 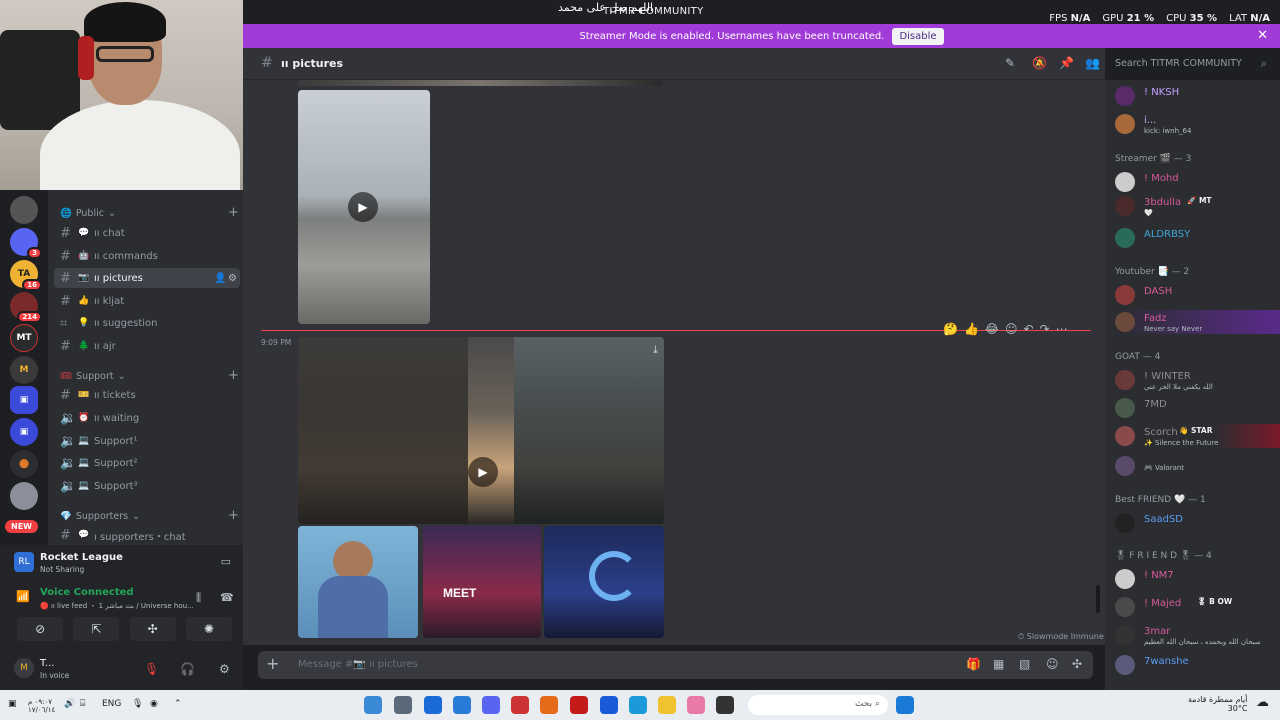 What do you see at coordinates (137, 704) in the screenshot?
I see `mic-icon: 🎙` at bounding box center [137, 704].